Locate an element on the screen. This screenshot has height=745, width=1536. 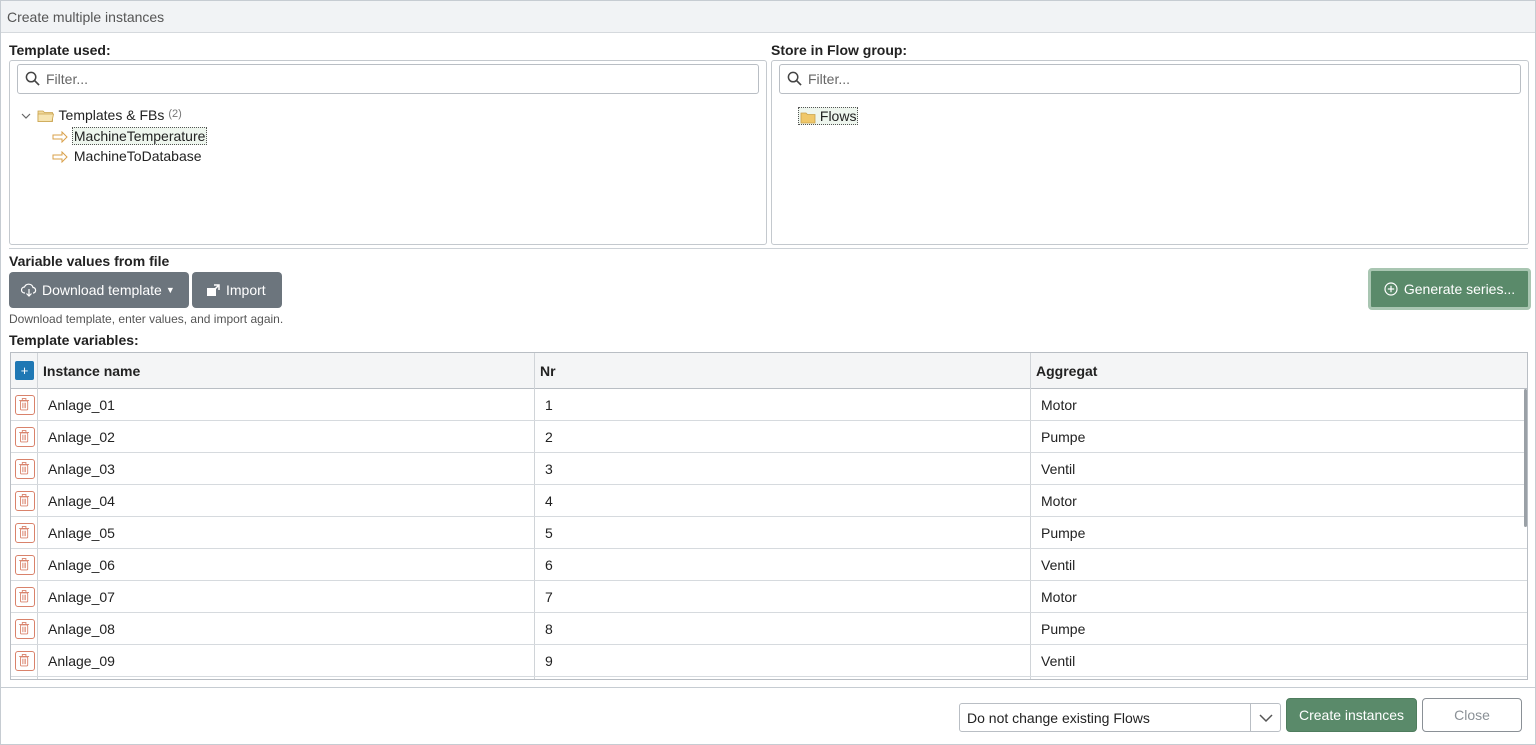
close-label: Close is located at coordinates (1472, 715).